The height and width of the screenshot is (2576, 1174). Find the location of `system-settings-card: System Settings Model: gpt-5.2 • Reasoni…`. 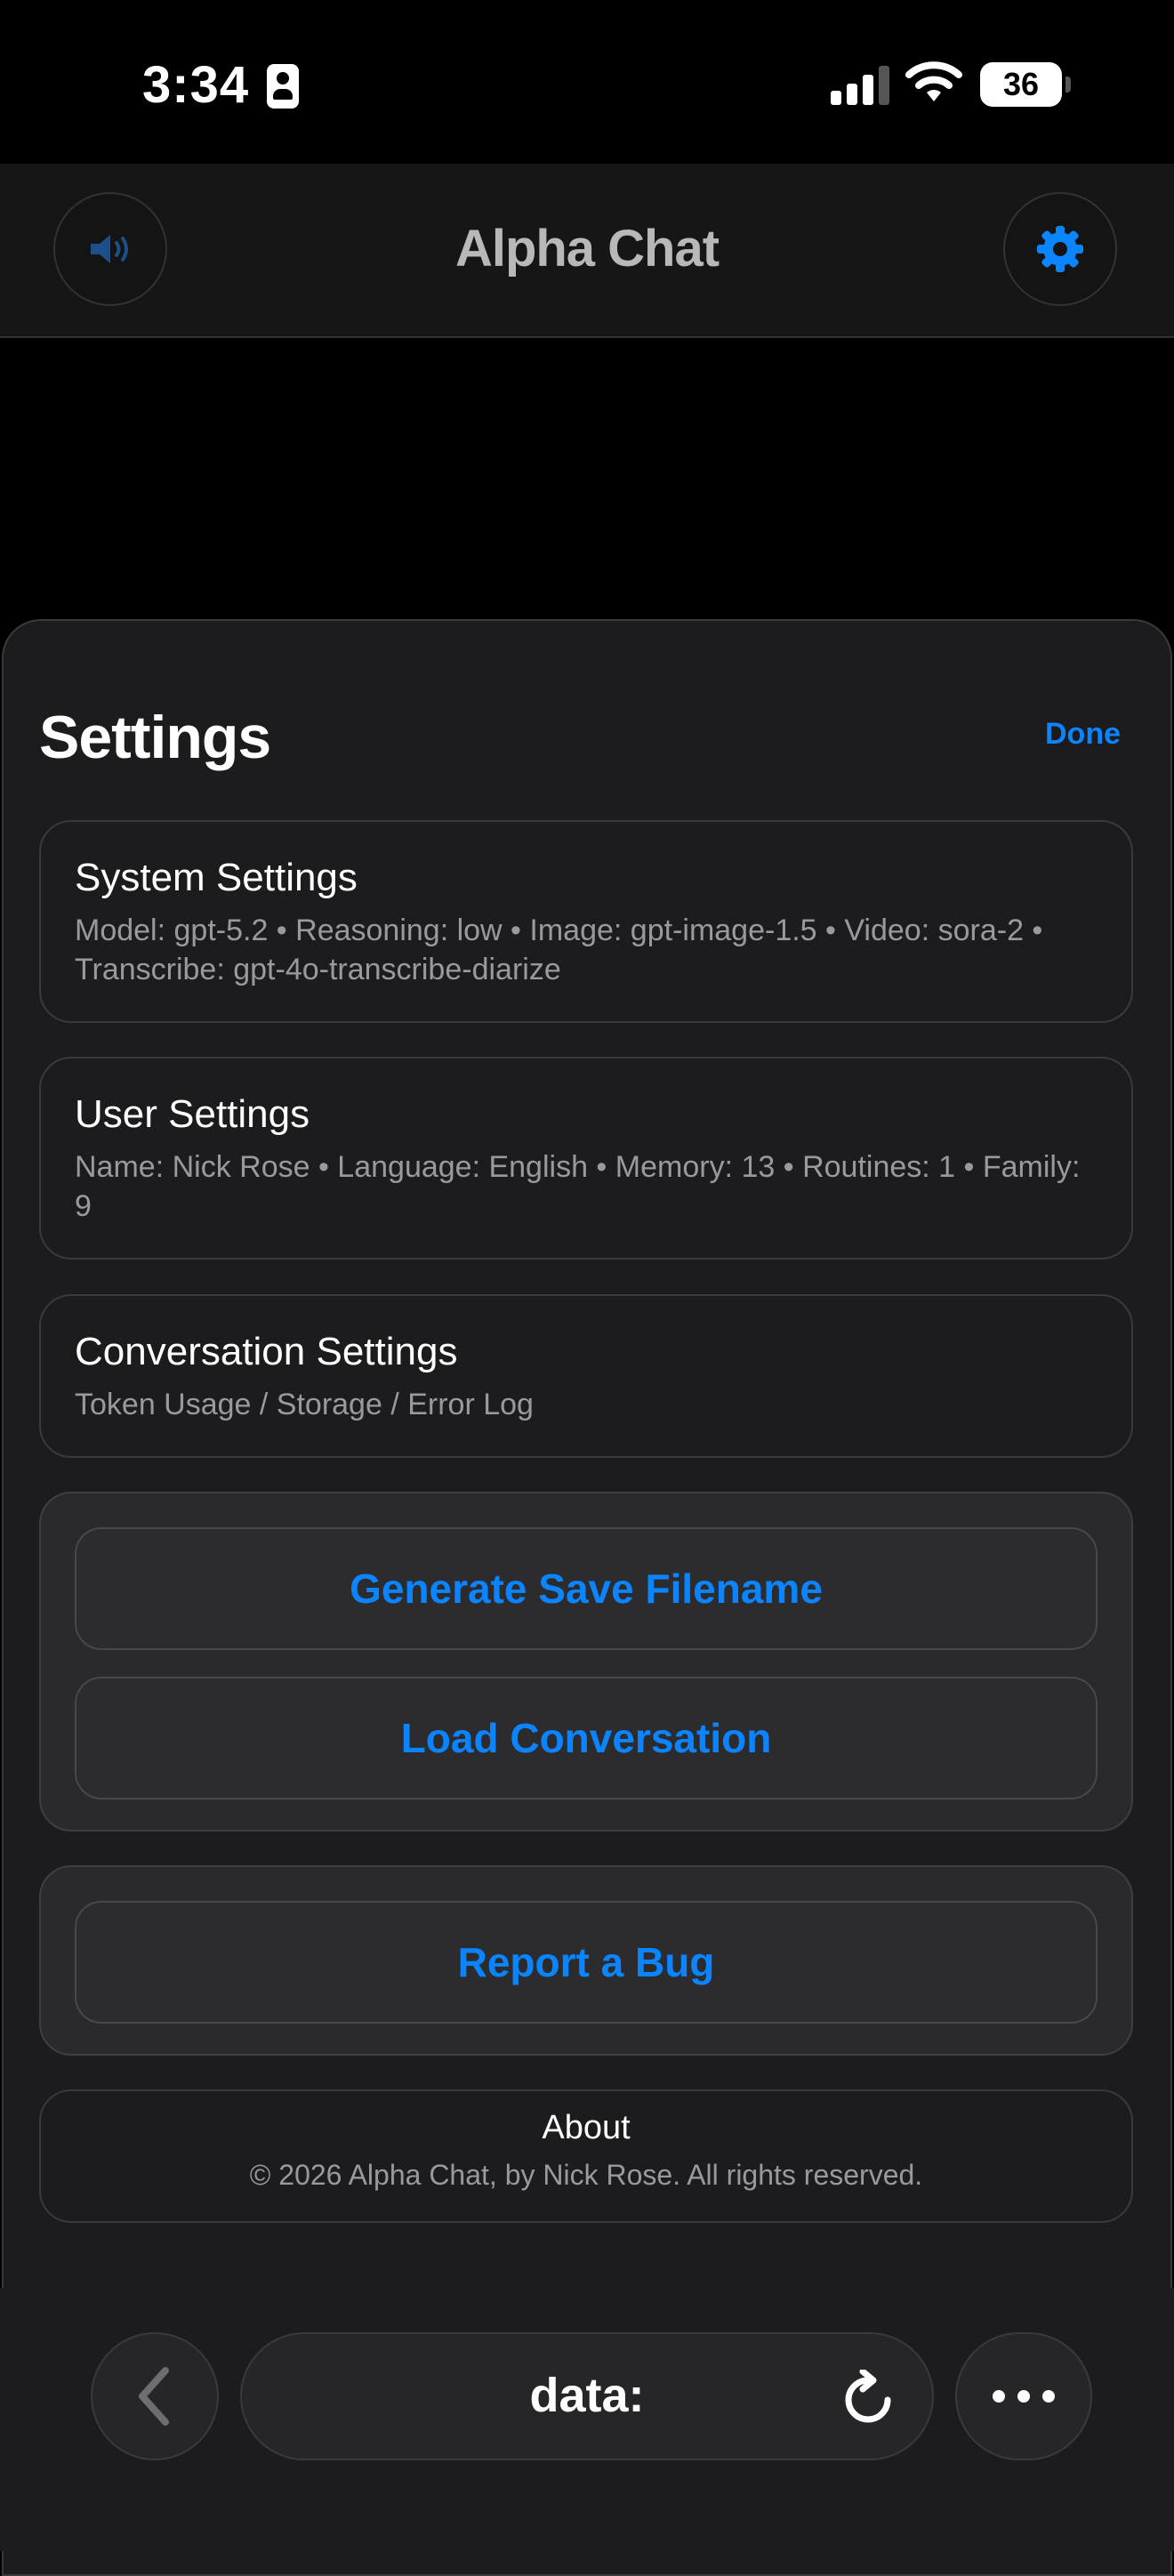

system-settings-card: System Settings Model: gpt-5.2 • Reasoni… is located at coordinates (586, 921).